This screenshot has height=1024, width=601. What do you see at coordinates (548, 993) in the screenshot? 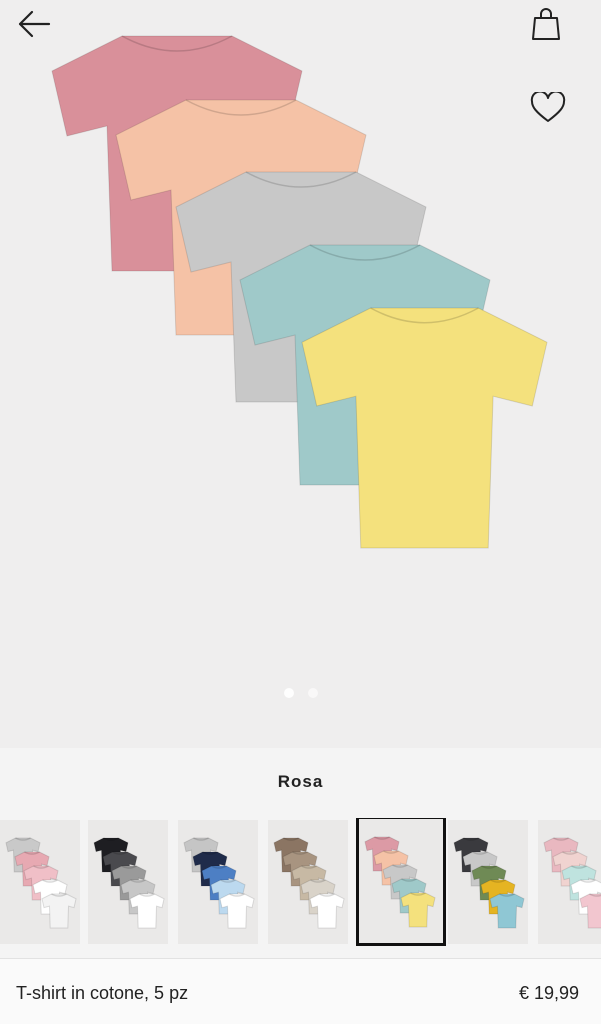
I see `product-price: € 19,99` at bounding box center [548, 993].